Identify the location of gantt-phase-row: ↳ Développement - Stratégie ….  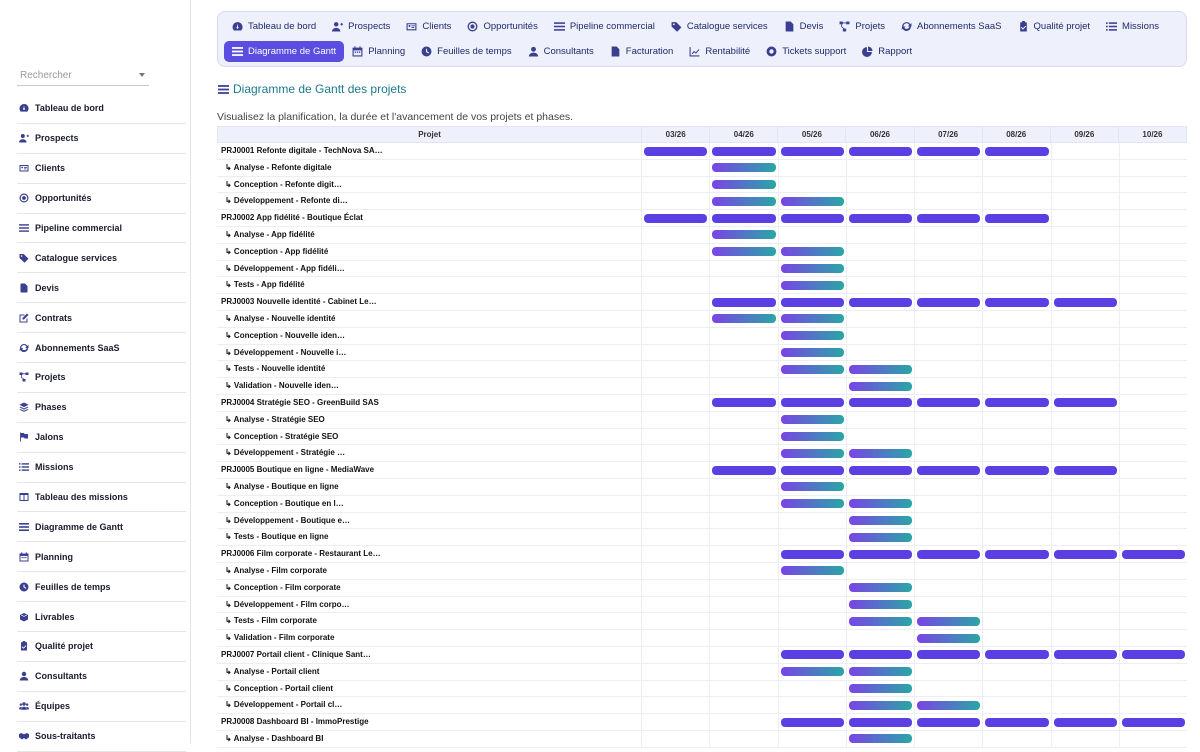
(702, 454).